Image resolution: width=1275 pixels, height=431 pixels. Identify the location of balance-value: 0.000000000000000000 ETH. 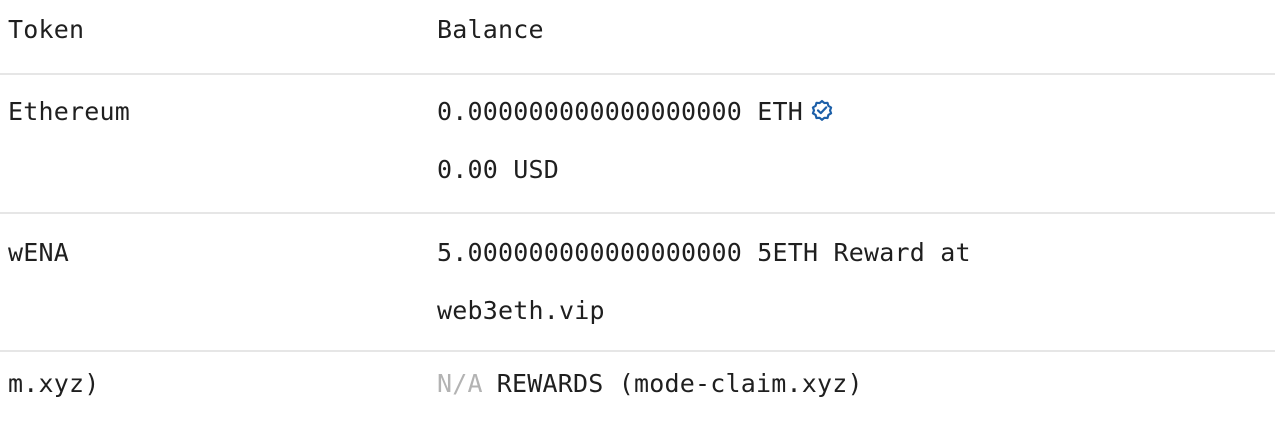
(620, 111).